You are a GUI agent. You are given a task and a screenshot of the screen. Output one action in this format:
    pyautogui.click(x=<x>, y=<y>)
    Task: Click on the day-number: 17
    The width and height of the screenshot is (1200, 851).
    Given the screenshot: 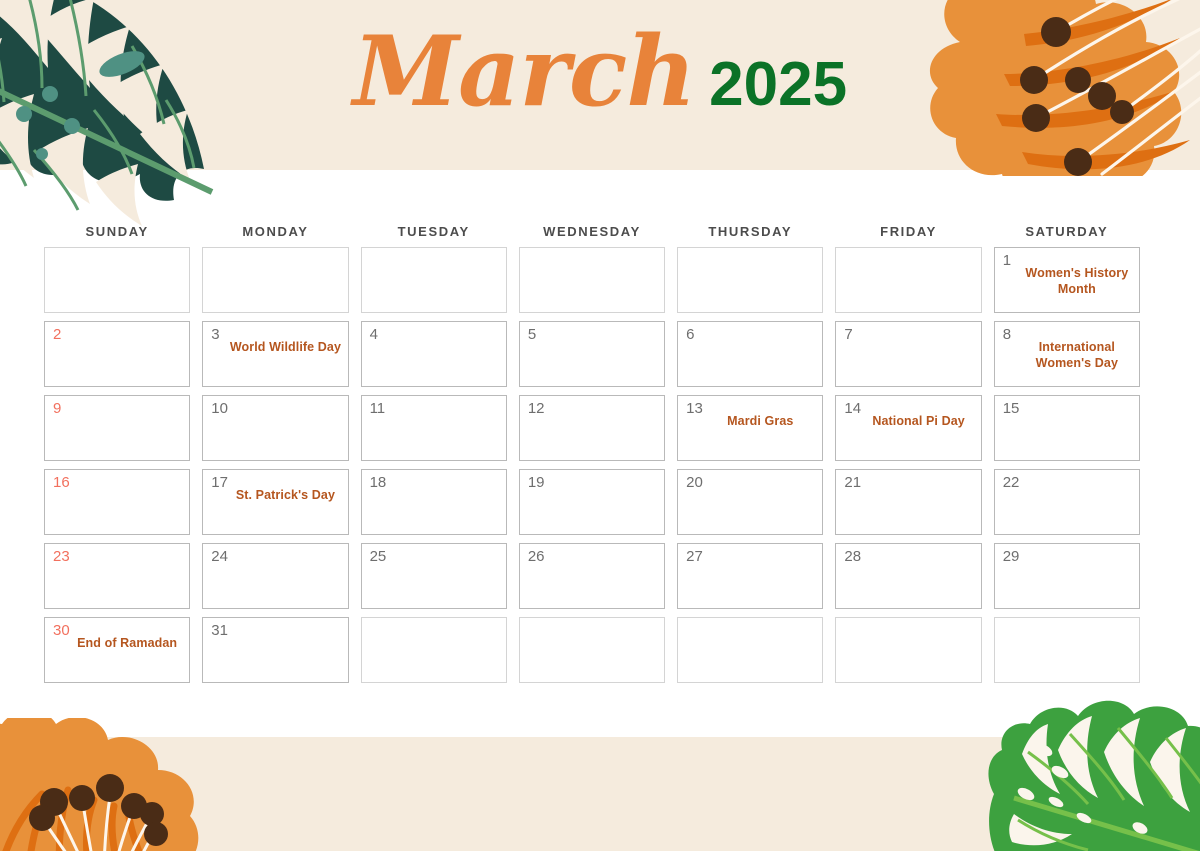 What is the action you would take?
    pyautogui.click(x=219, y=482)
    